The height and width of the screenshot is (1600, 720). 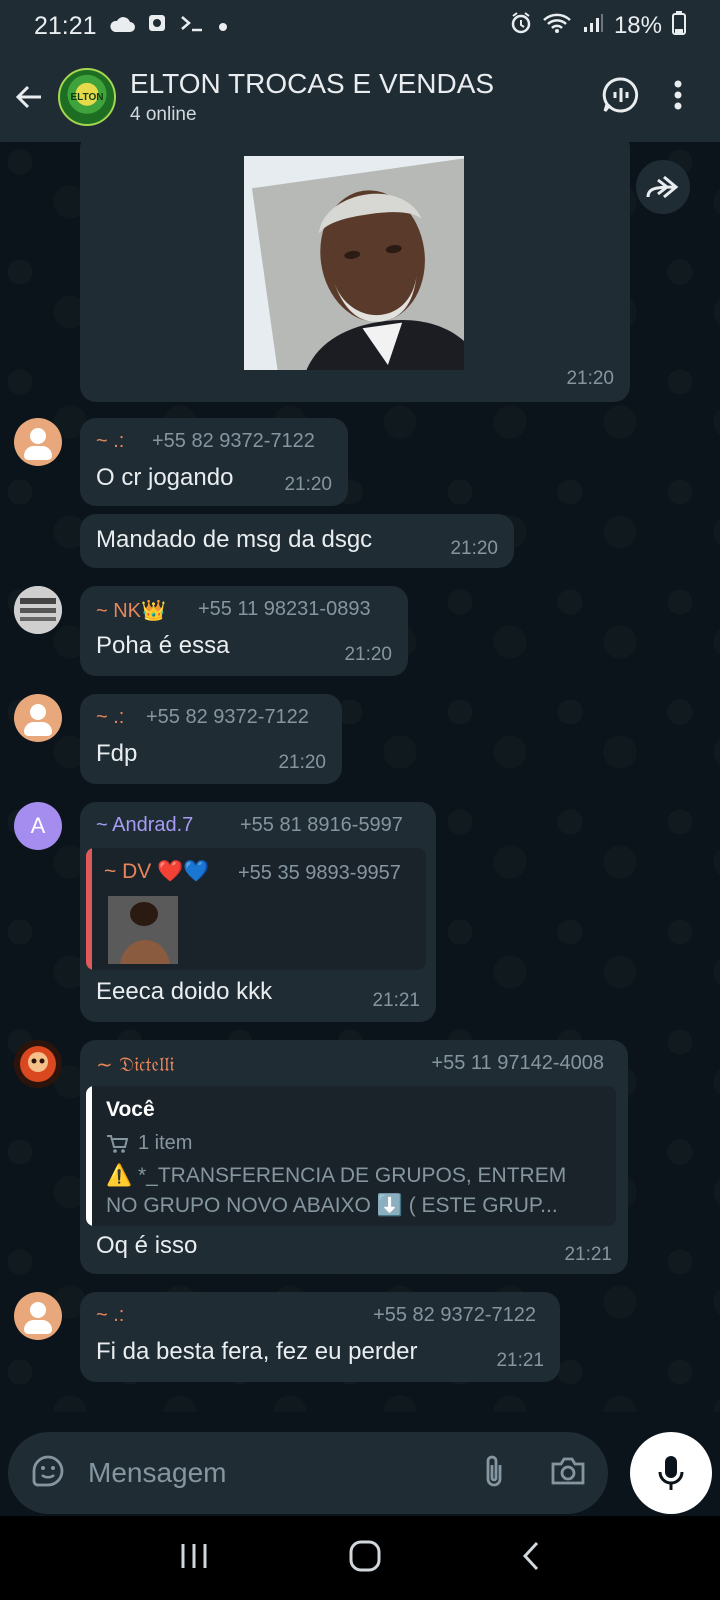 I want to click on microphone-icon, so click(x=671, y=1473).